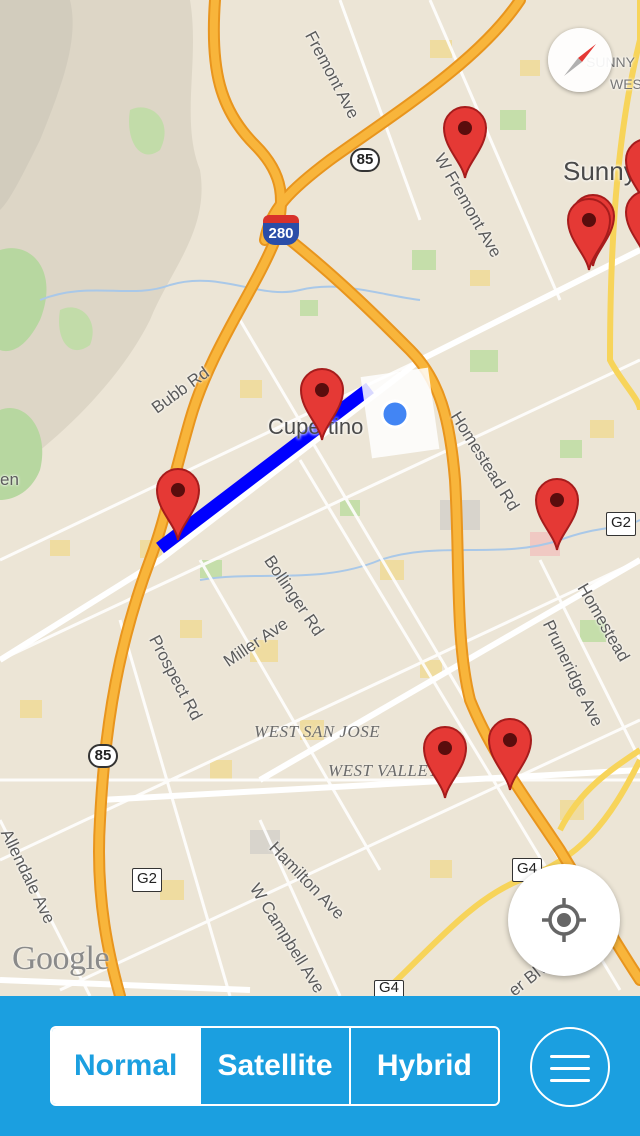 The image size is (640, 1136). What do you see at coordinates (61, 958) in the screenshot?
I see `google-attribution: Google` at bounding box center [61, 958].